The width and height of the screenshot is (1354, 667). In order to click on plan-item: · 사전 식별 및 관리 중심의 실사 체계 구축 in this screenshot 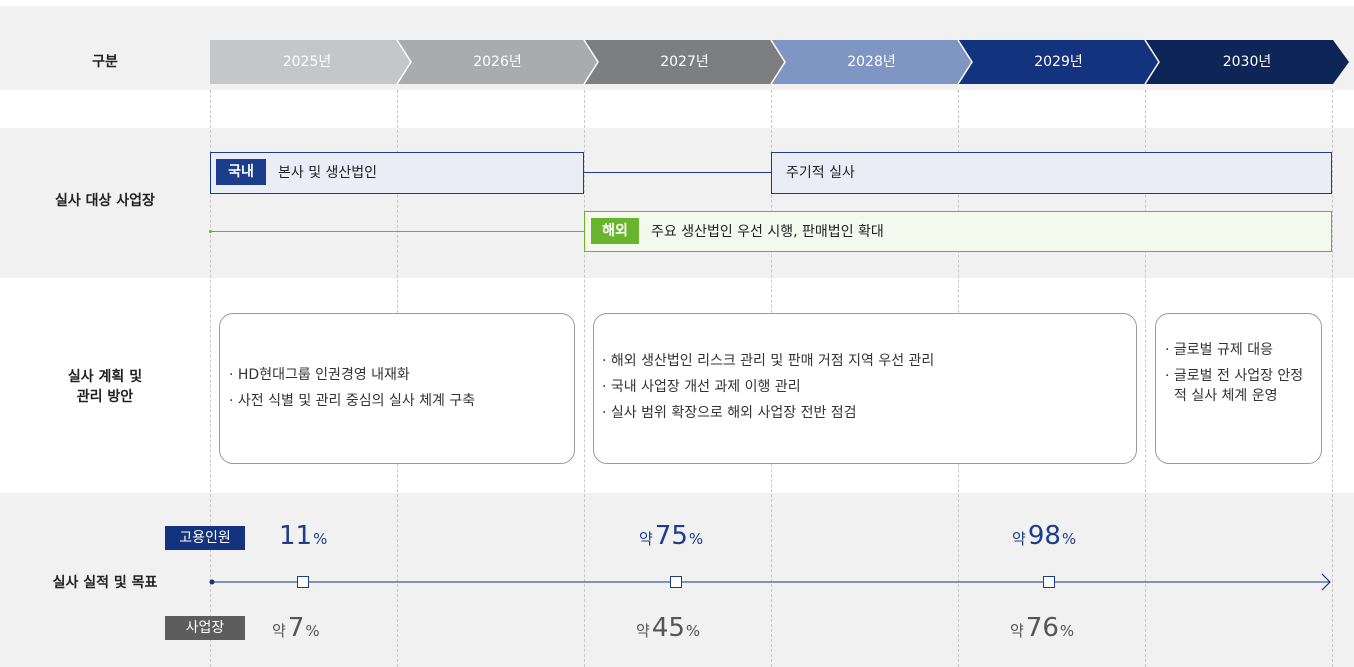, I will do `click(352, 401)`.